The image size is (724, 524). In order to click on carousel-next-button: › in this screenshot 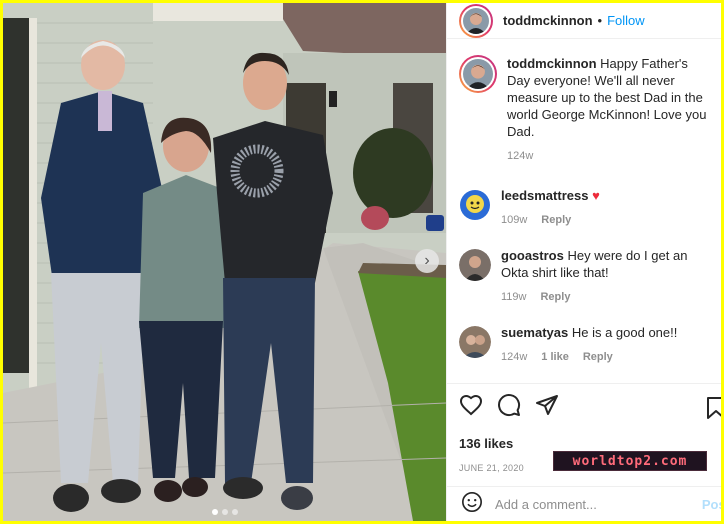, I will do `click(427, 261)`.